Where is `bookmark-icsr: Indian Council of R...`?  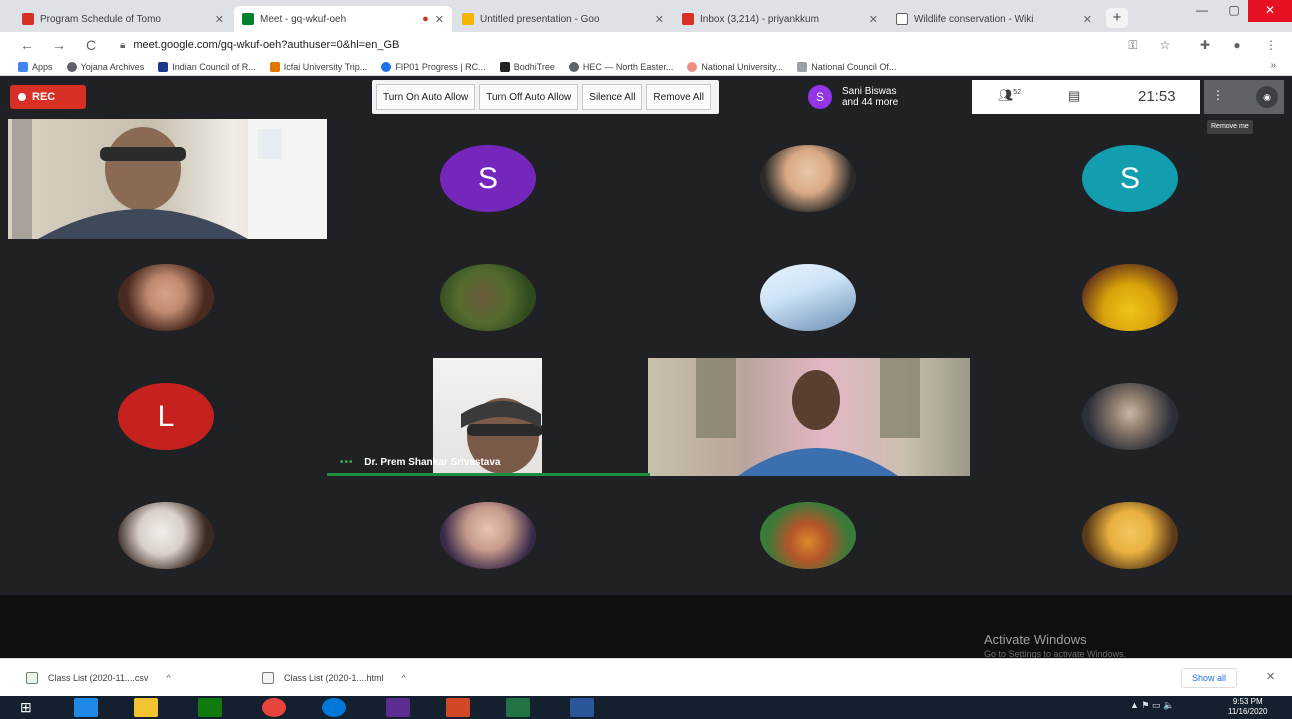 bookmark-icsr: Indian Council of R... is located at coordinates (207, 66).